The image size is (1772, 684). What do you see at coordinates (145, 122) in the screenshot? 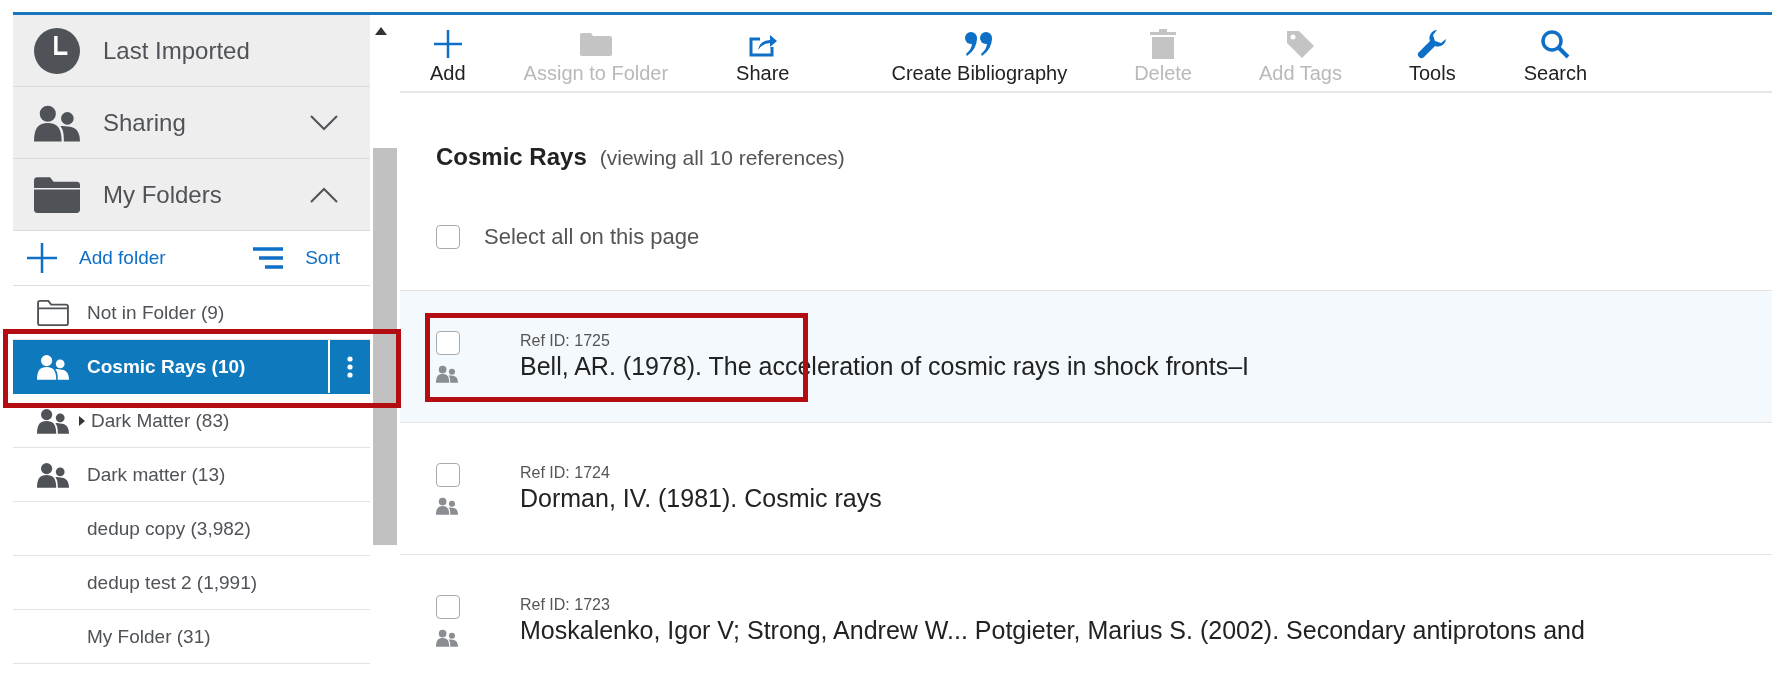
I see `section-label: Sharing` at bounding box center [145, 122].